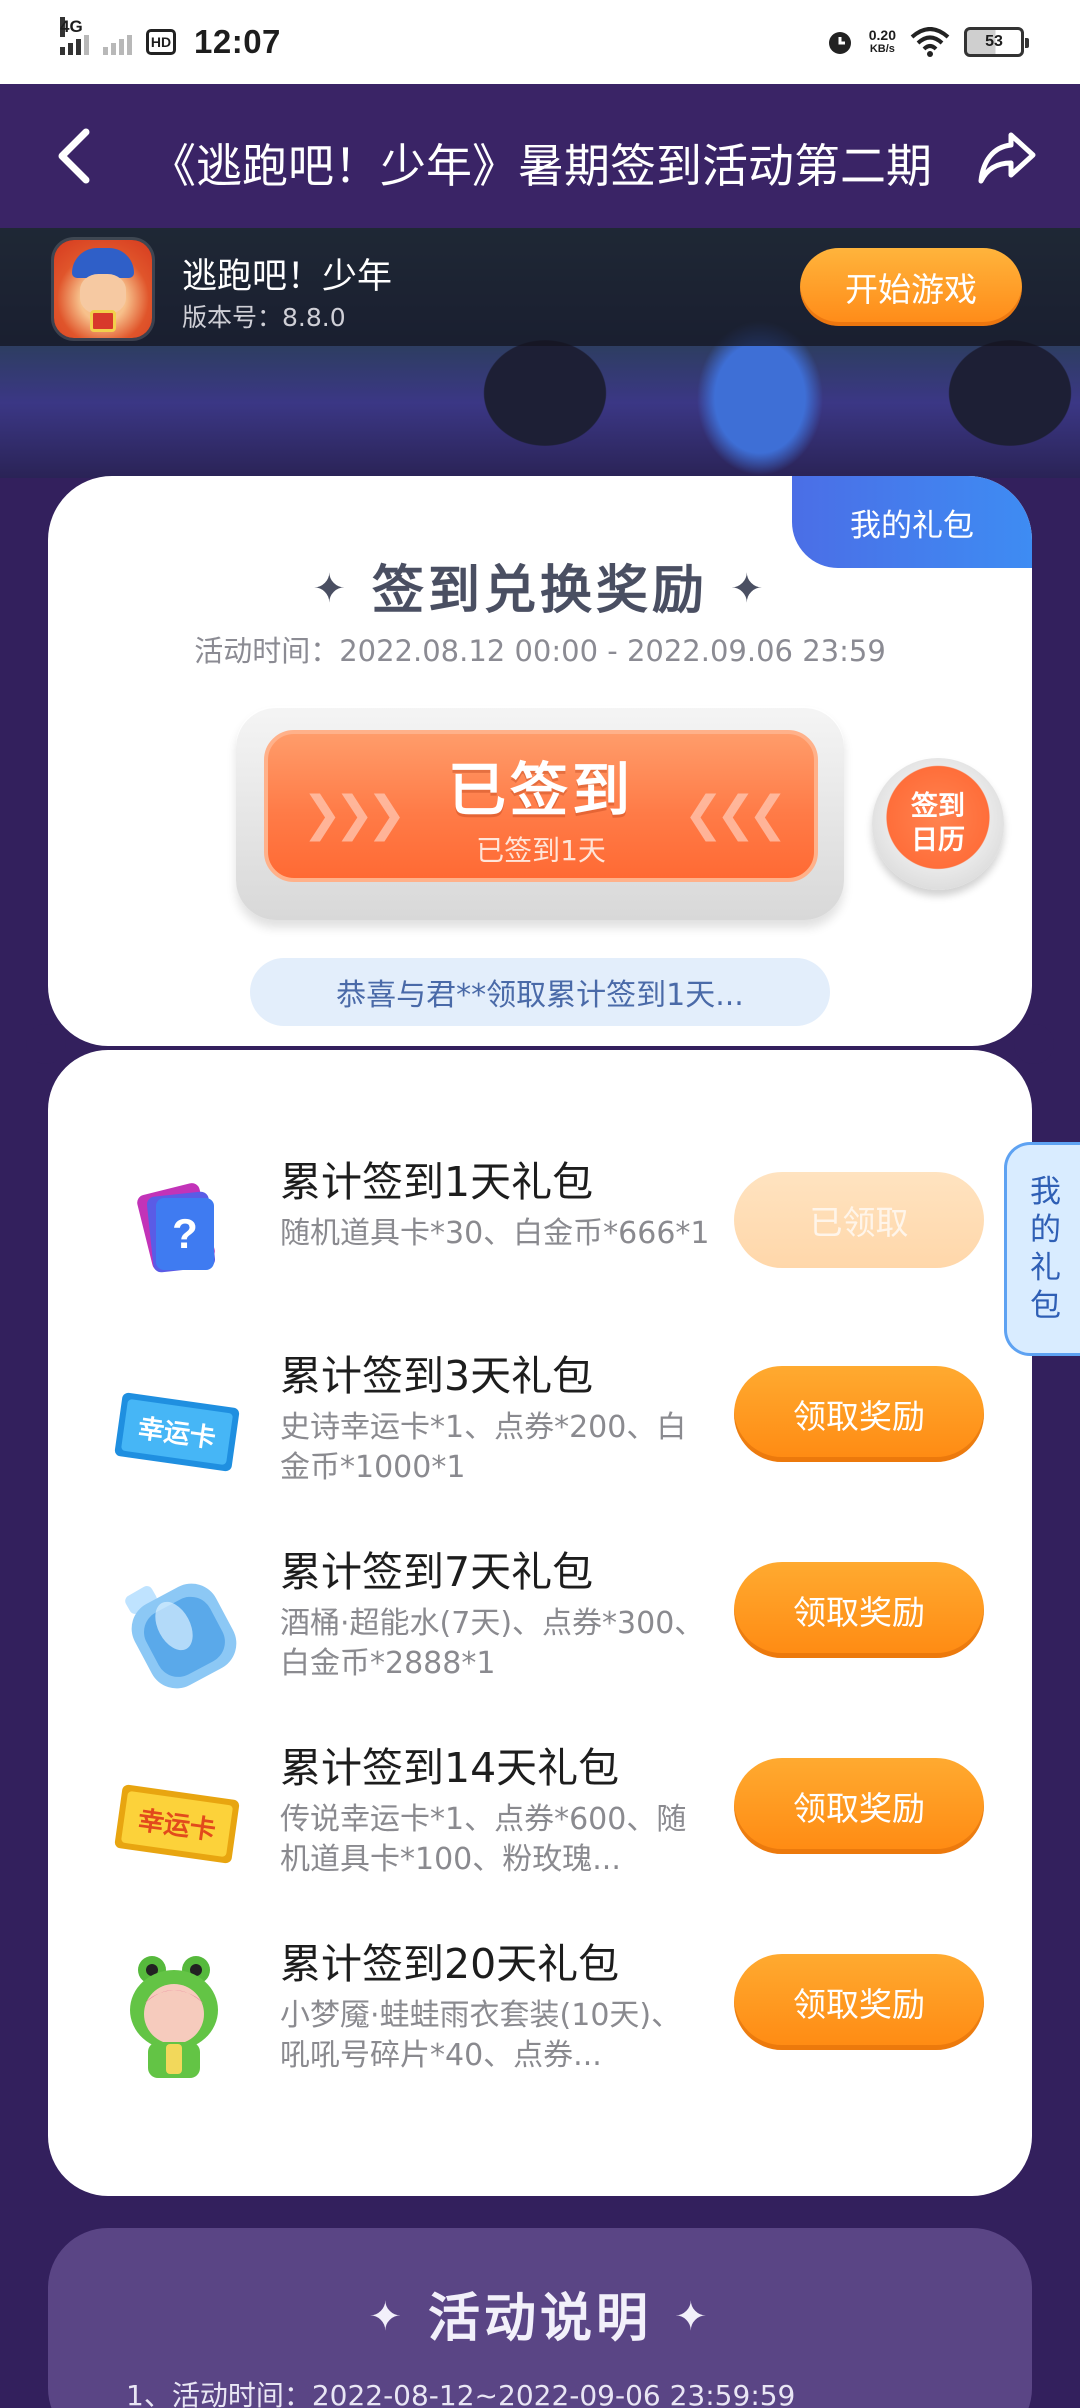 Image resolution: width=1080 pixels, height=2408 pixels. Describe the element at coordinates (539, 2319) in the screenshot. I see `rules-title-text: 活动说明` at that location.